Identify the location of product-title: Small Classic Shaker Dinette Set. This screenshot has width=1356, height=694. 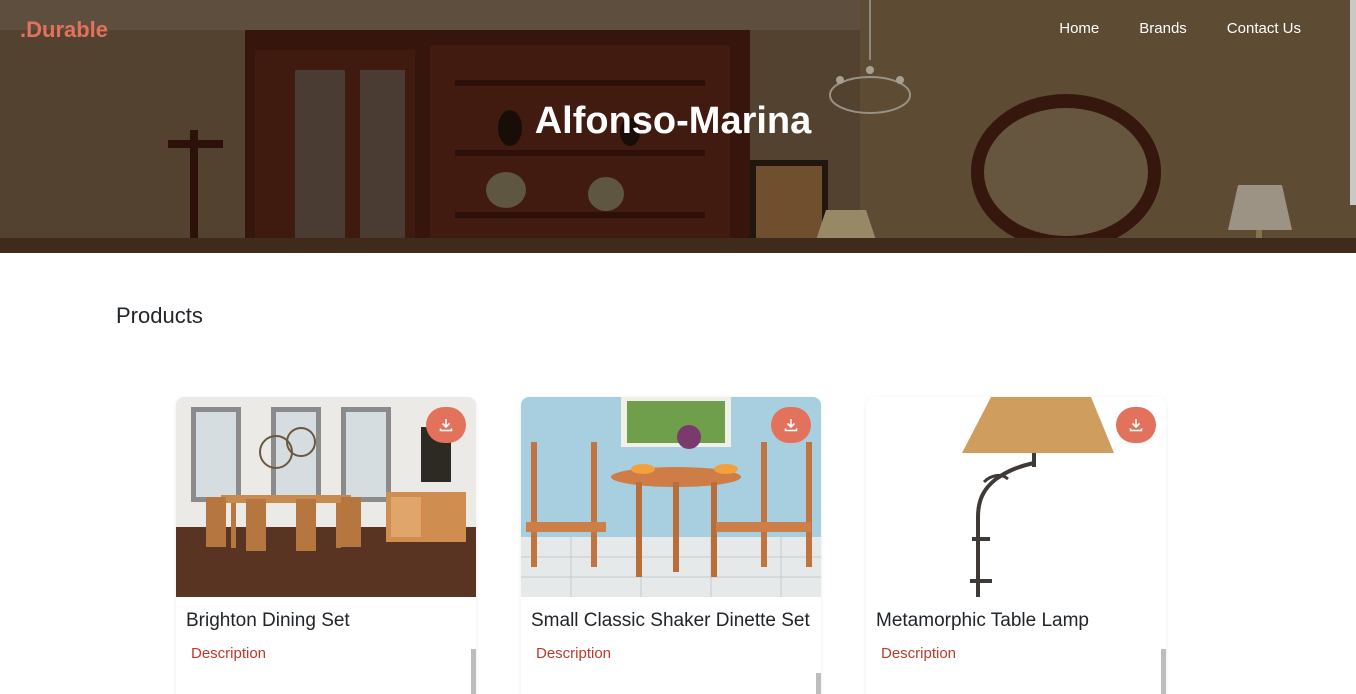
(671, 615).